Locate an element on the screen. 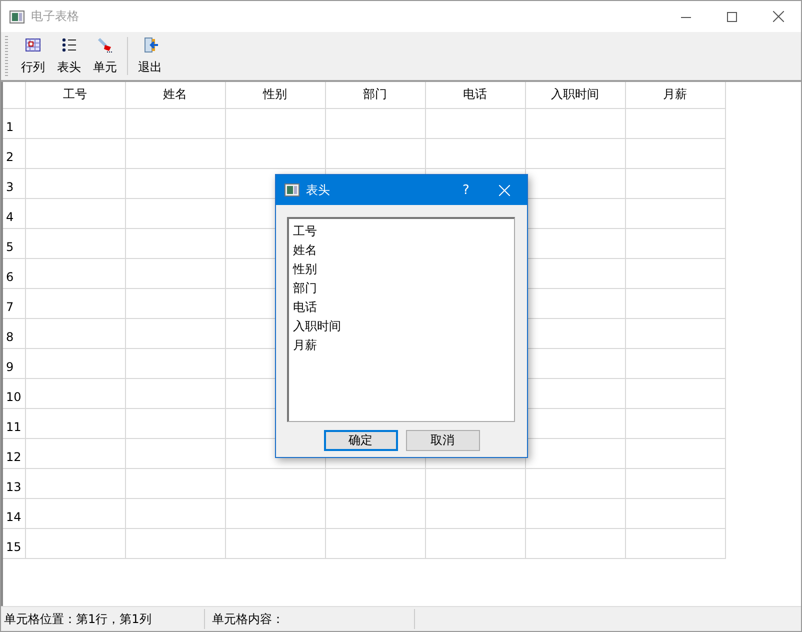  column-header: 性别 is located at coordinates (275, 95).